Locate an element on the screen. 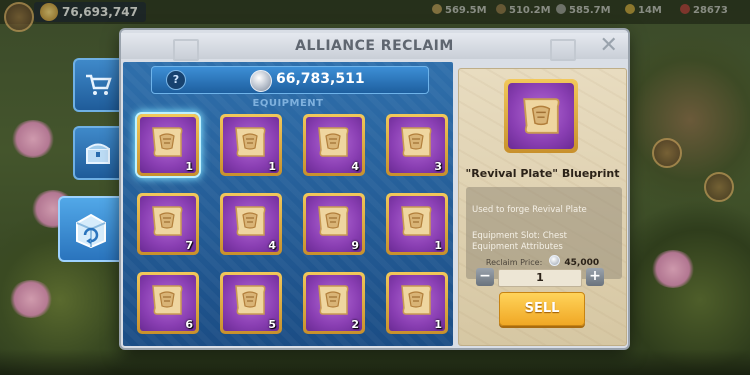 The image size is (750, 375). item-name: "Revival Plate" Blueprint is located at coordinates (542, 173).